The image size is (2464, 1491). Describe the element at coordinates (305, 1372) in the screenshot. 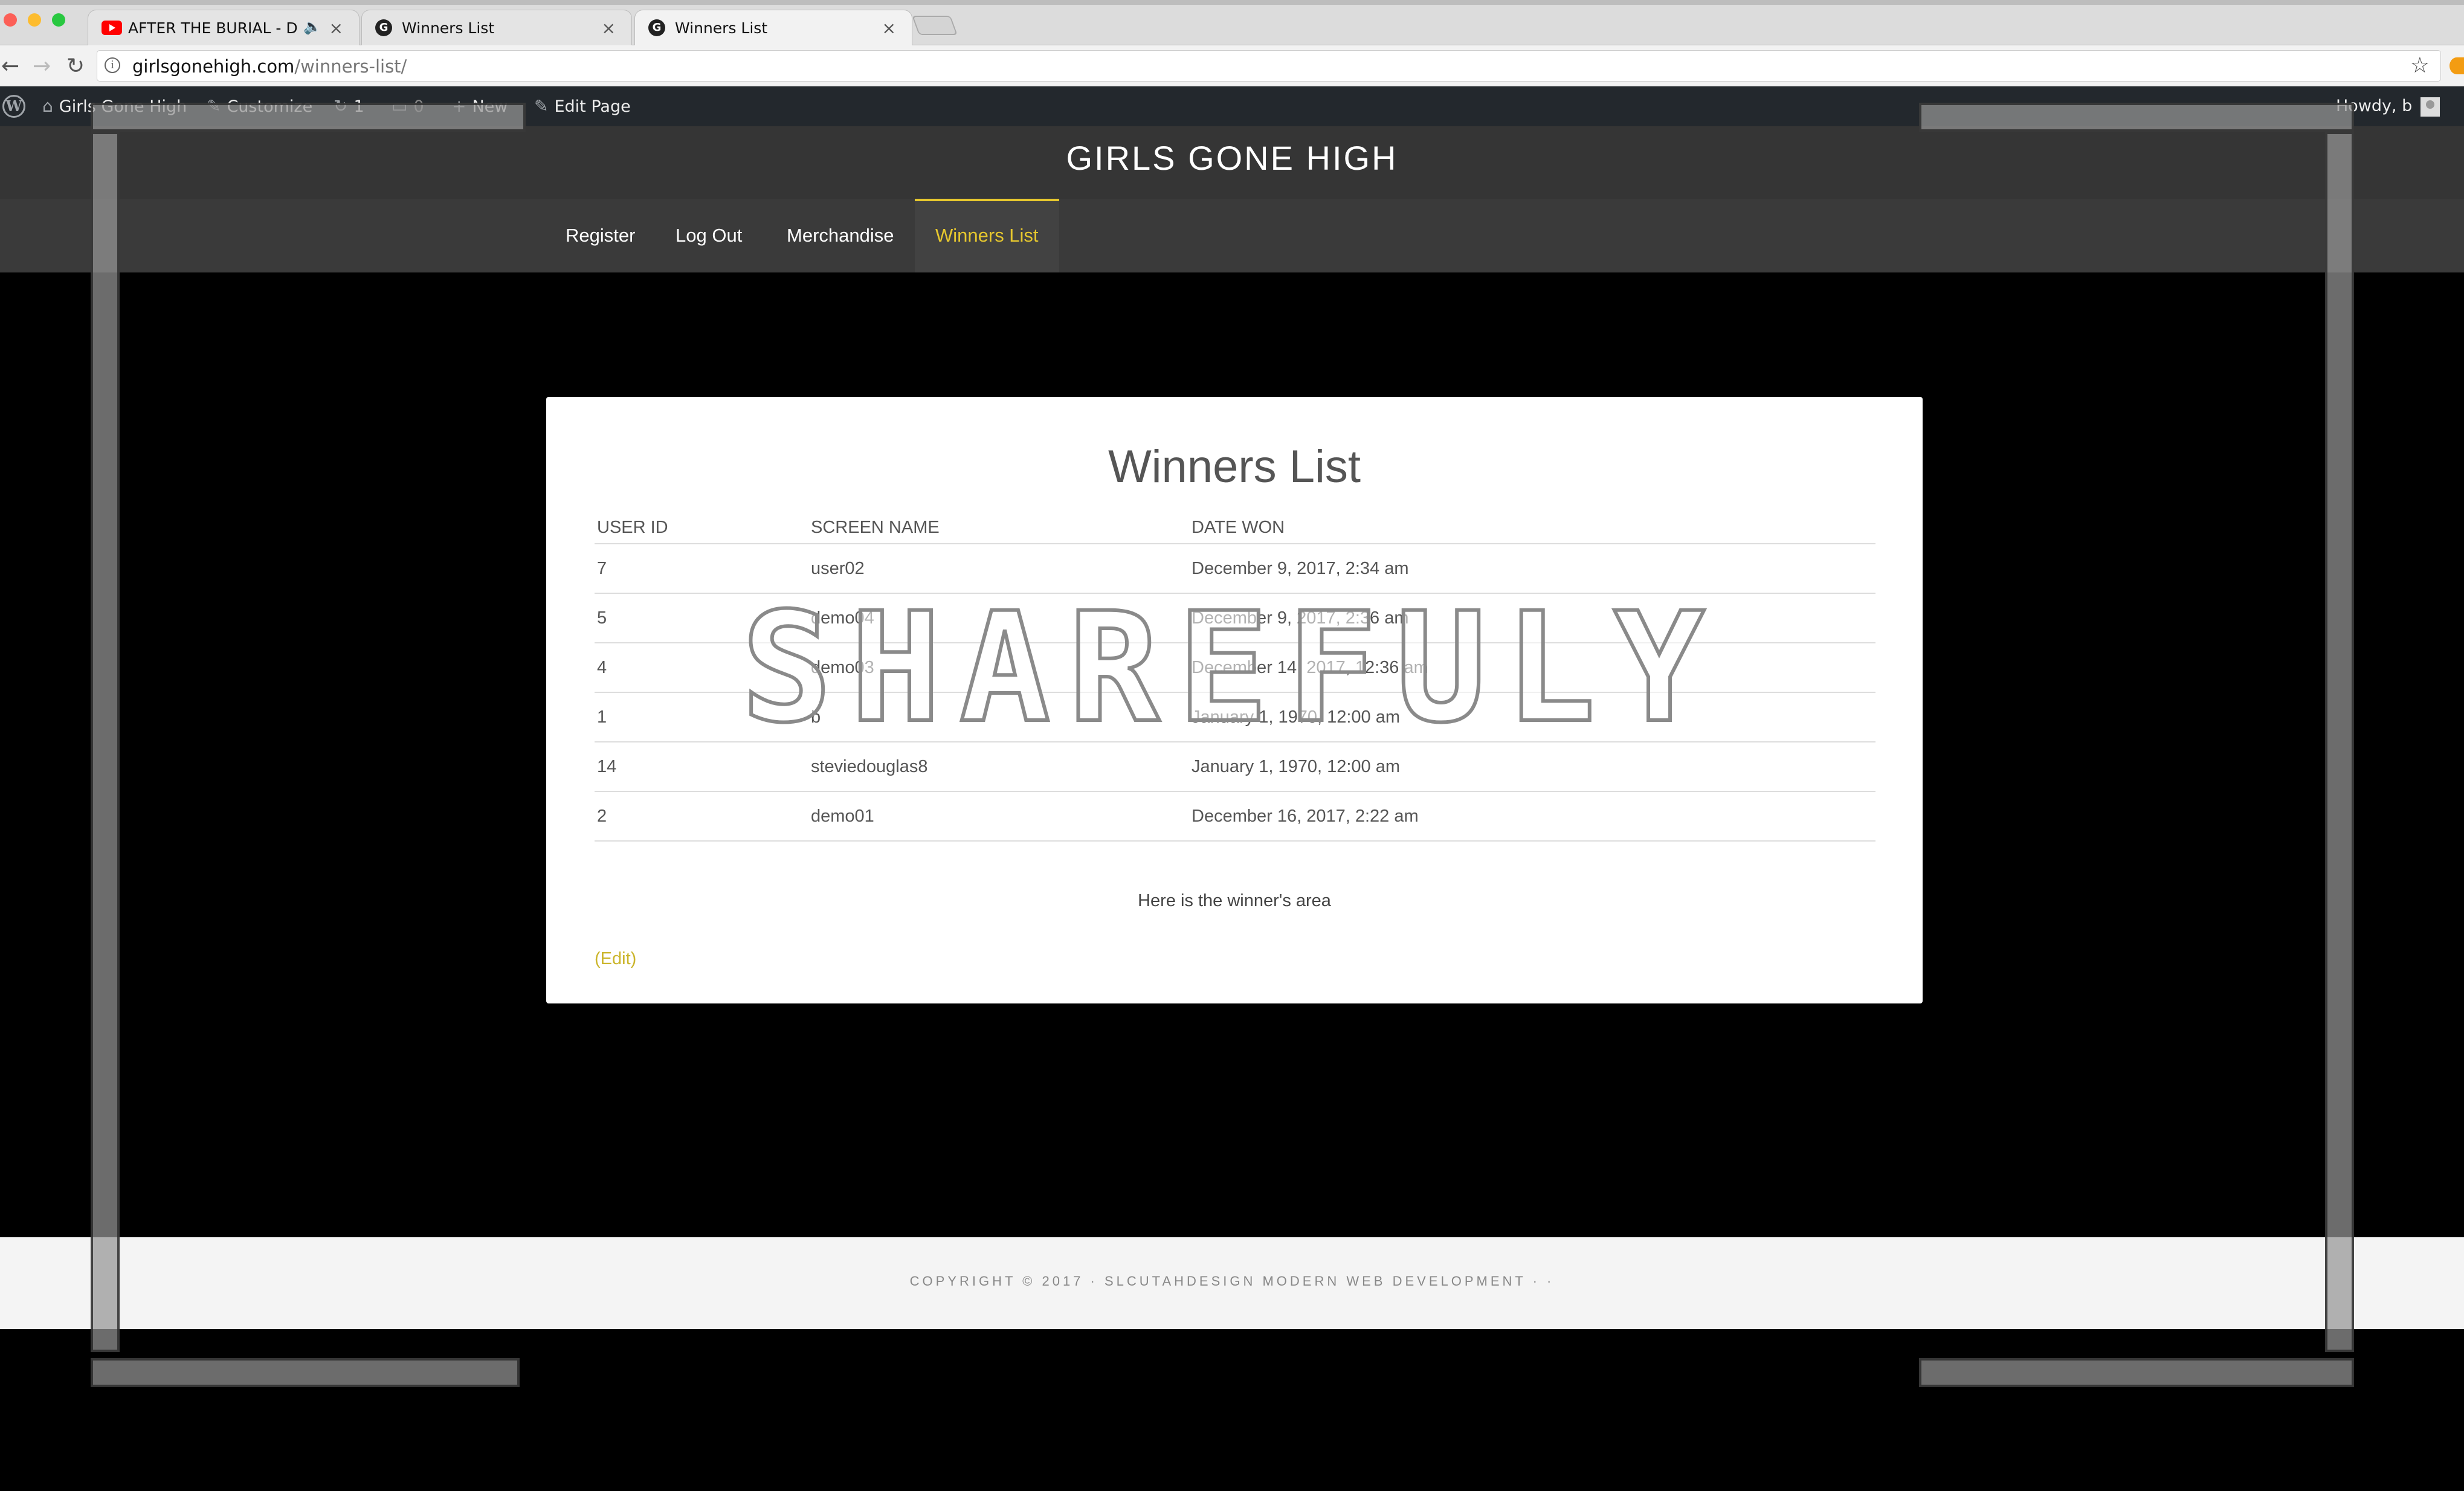

I see `overlay-frame-bottom-left` at that location.